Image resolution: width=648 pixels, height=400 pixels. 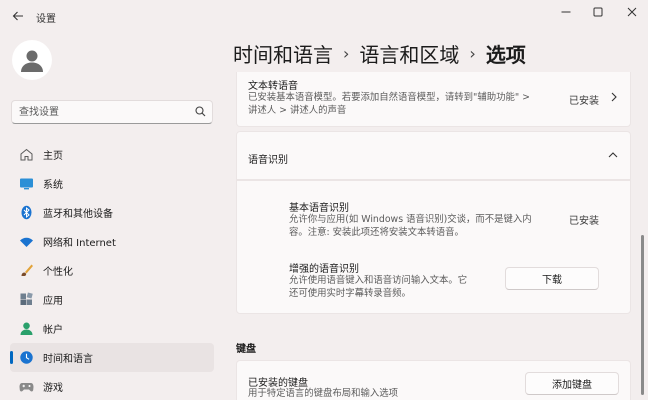 I want to click on search-box, so click(x=112, y=112).